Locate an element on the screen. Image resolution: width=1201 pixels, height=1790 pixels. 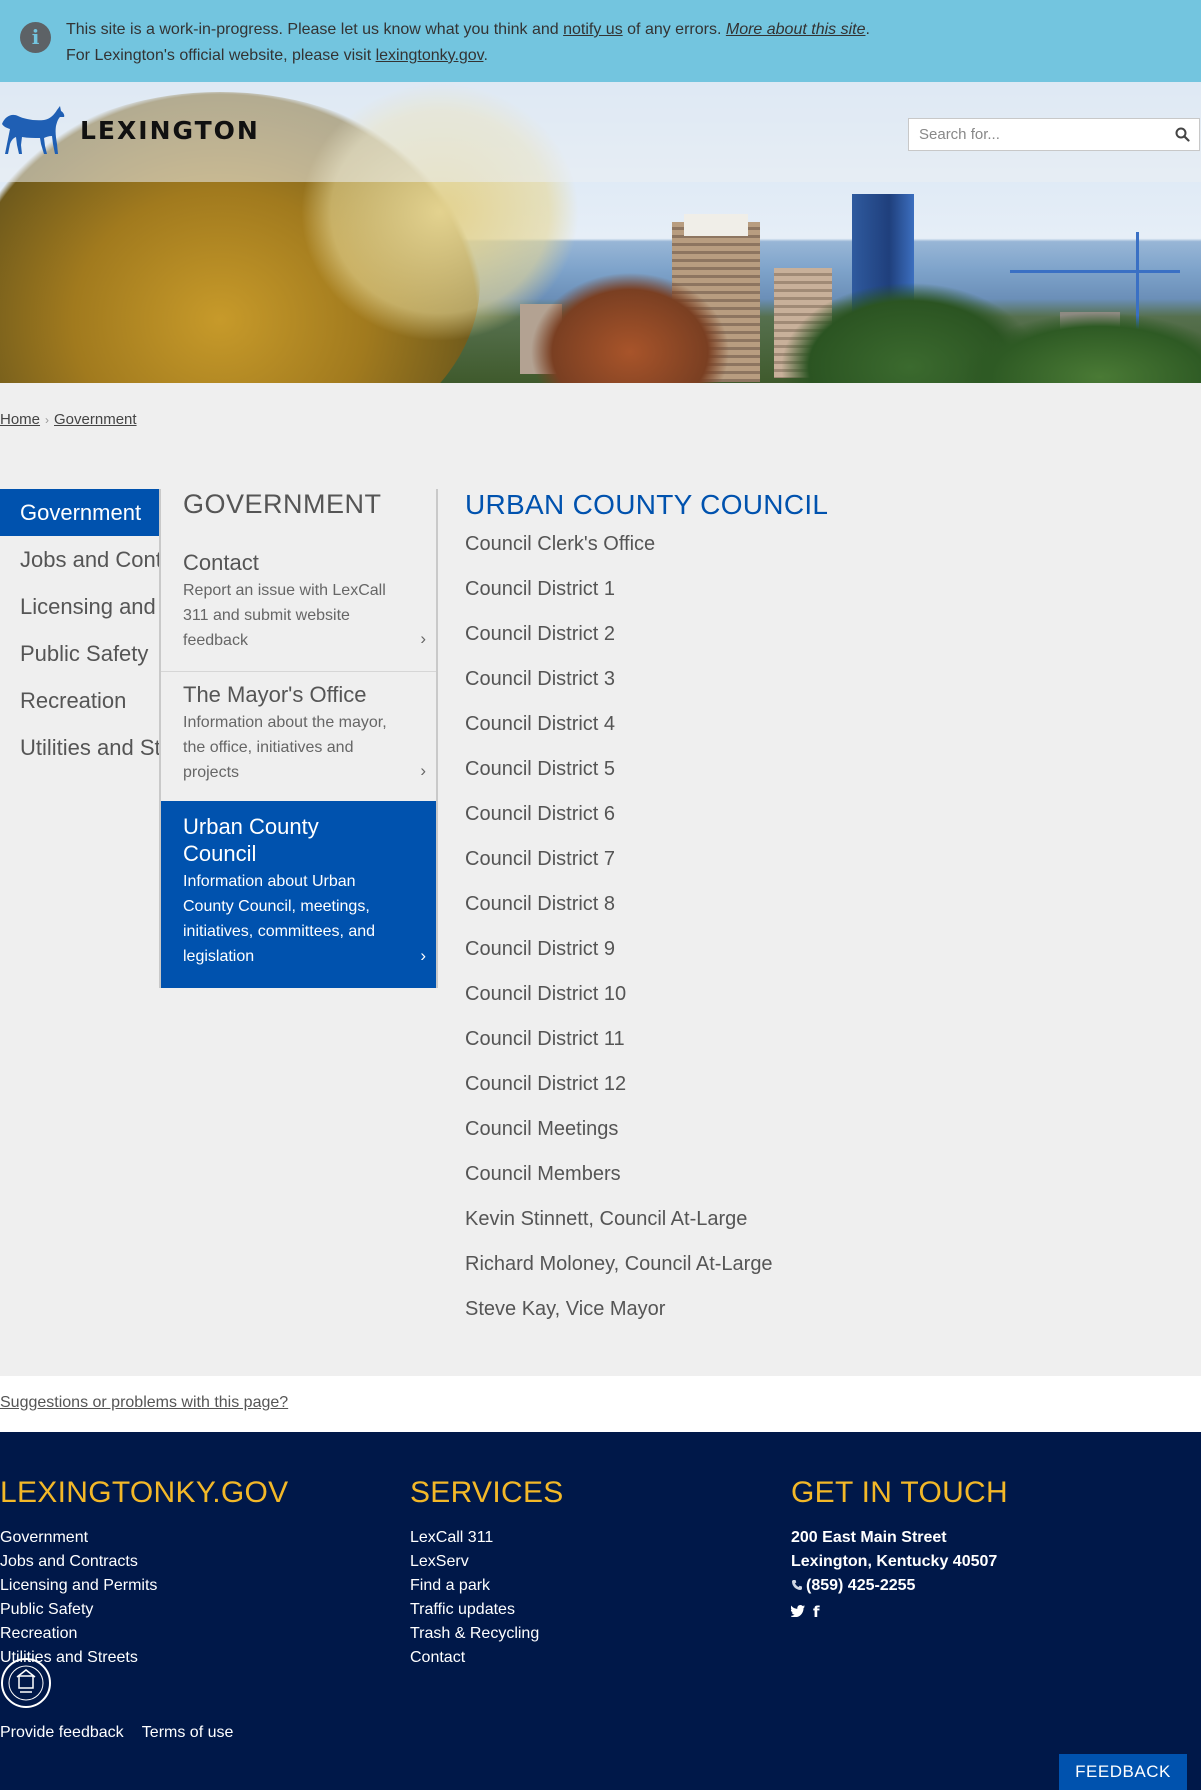
suggestion-strip: Suggestions or problems with this page? is located at coordinates (600, 1404).